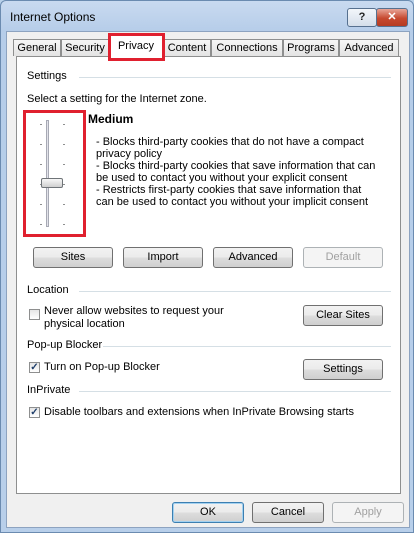 This screenshot has height=533, width=414. Describe the element at coordinates (163, 257) in the screenshot. I see `import-button: Import` at that location.